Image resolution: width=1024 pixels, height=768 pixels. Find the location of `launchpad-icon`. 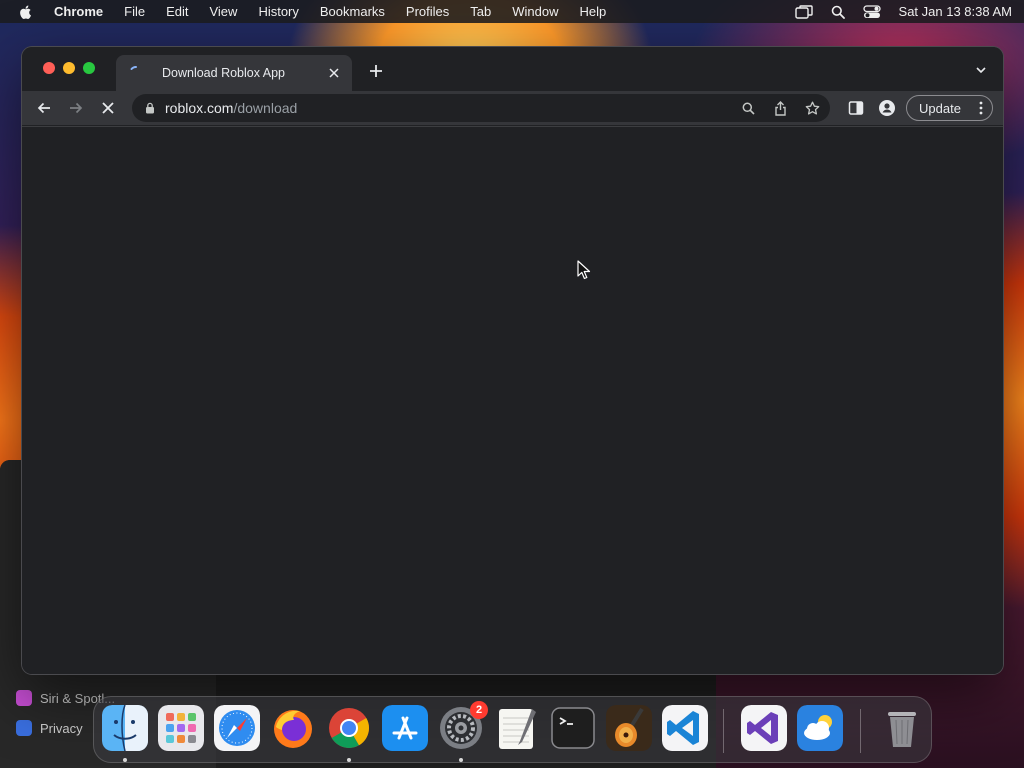

launchpad-icon is located at coordinates (181, 728).